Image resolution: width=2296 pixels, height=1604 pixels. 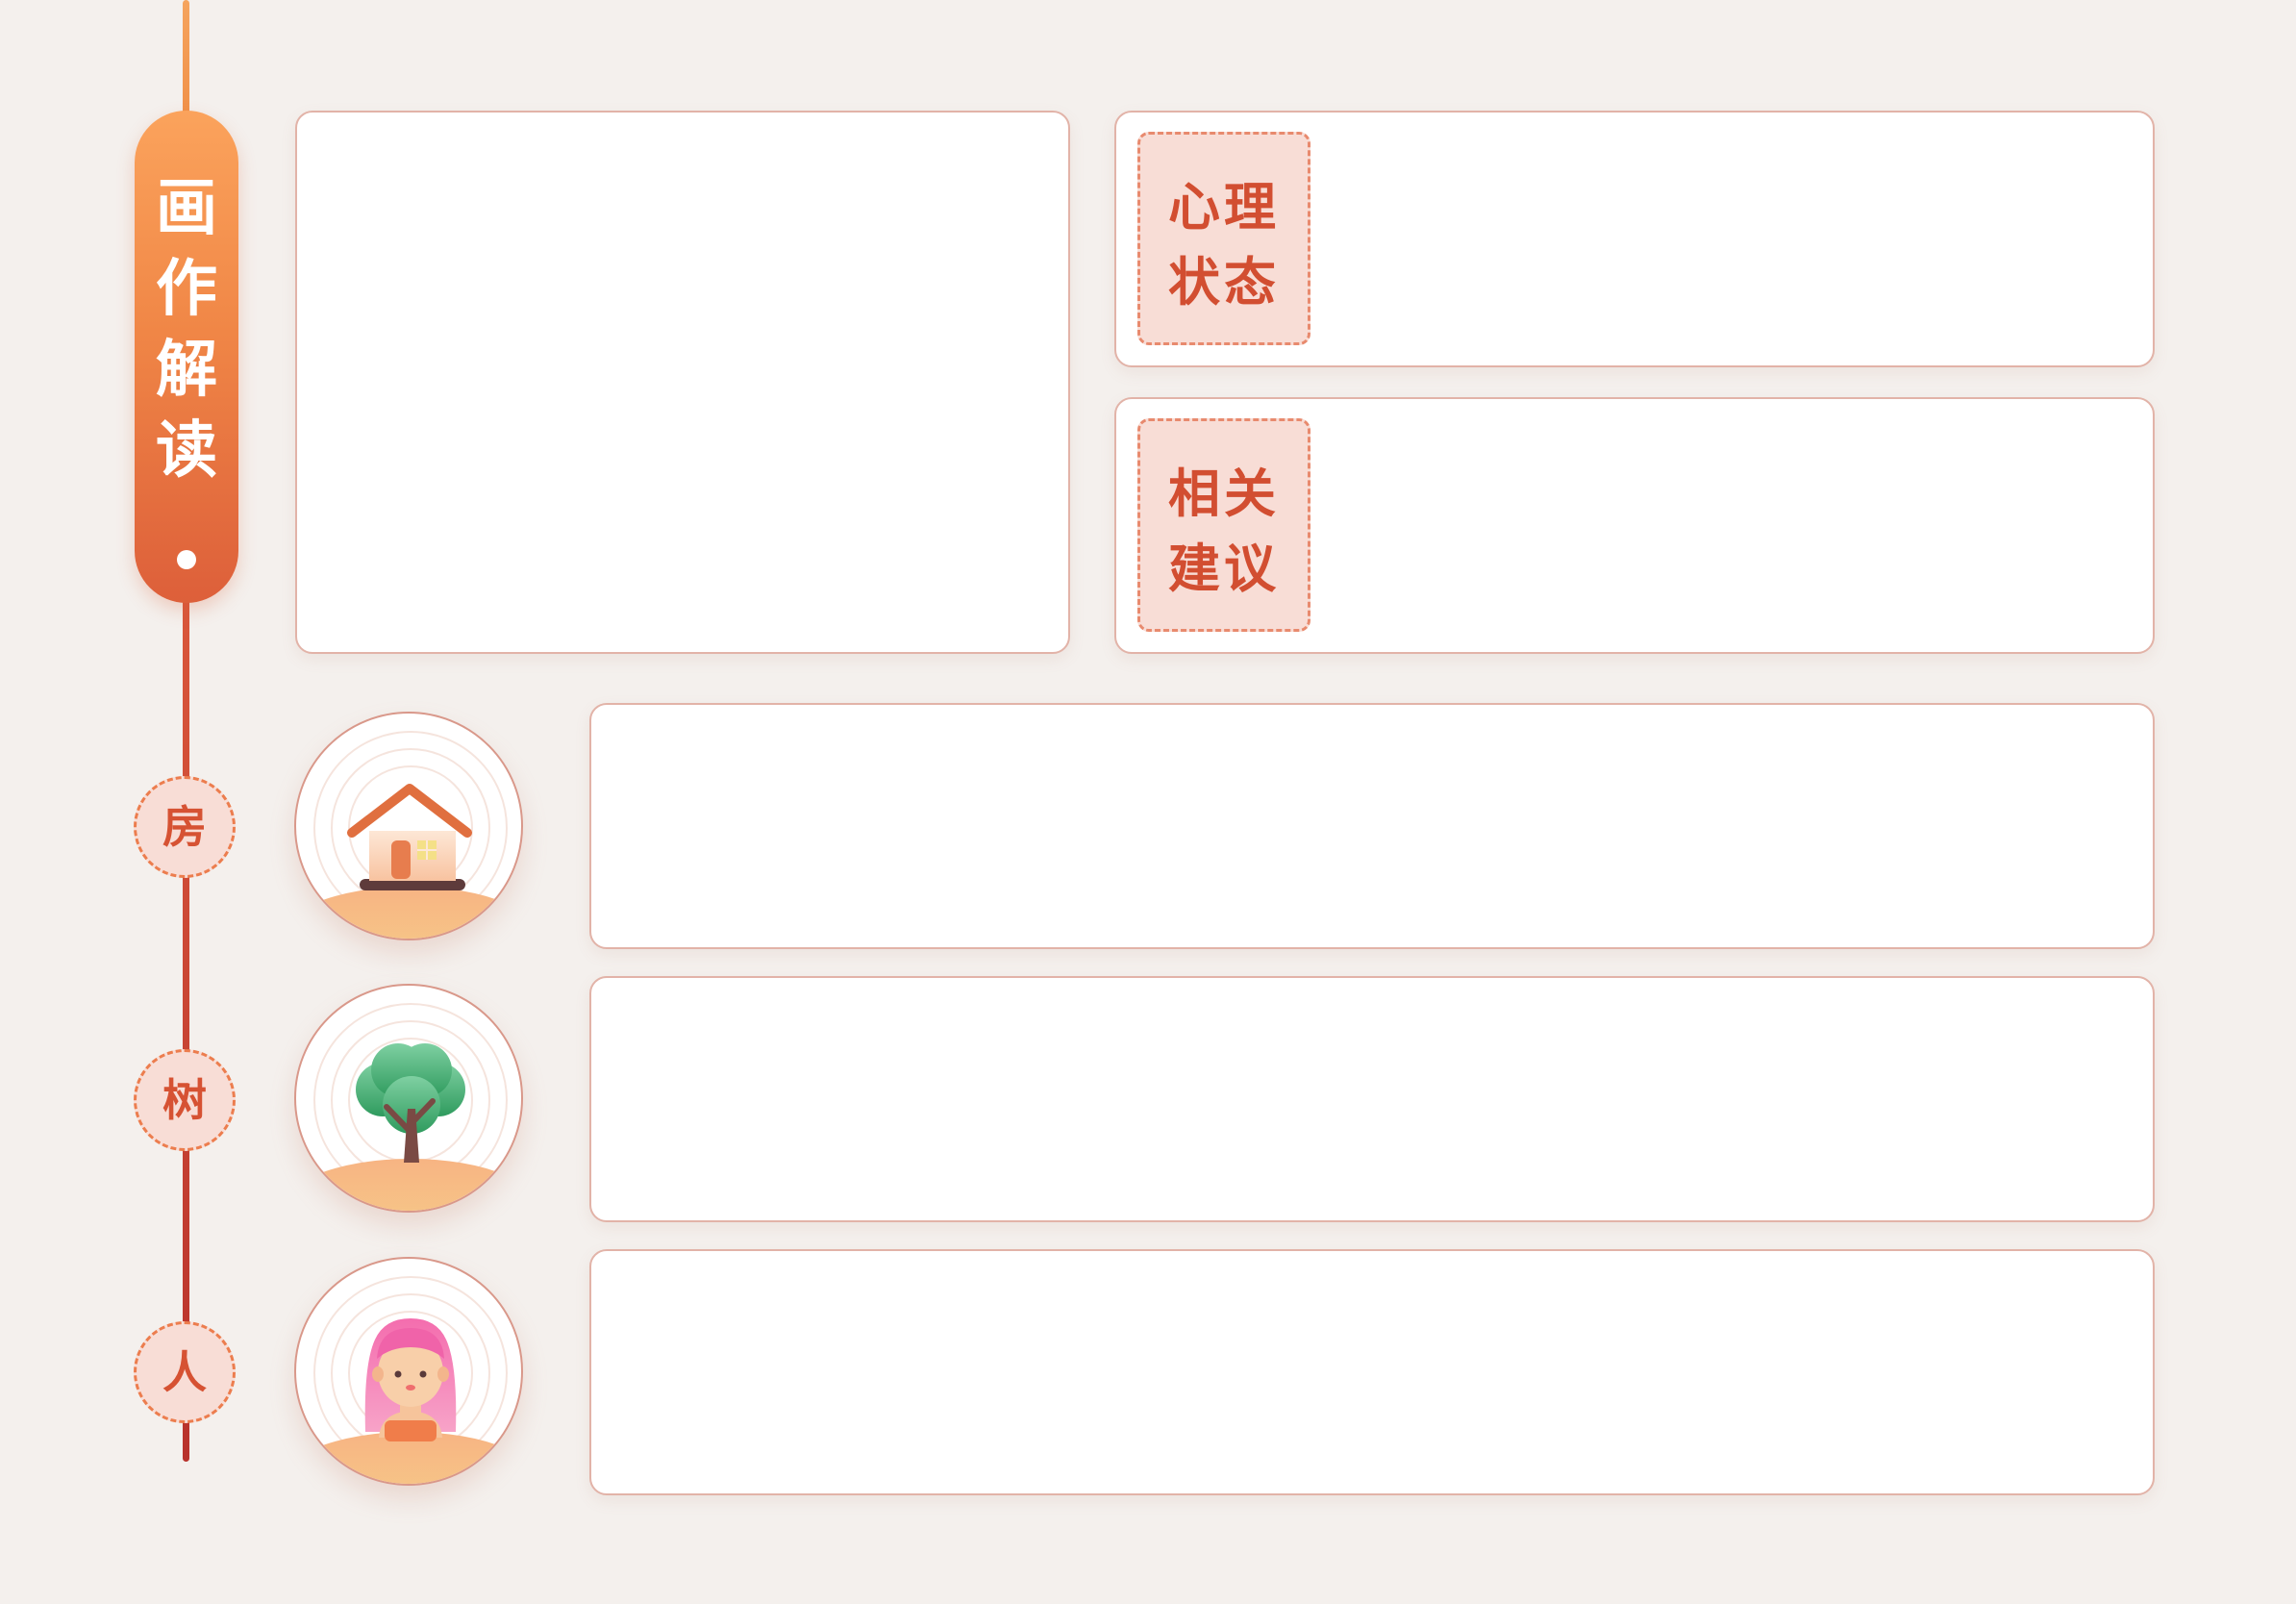 I want to click on section-icon-circle-house, so click(x=408, y=826).